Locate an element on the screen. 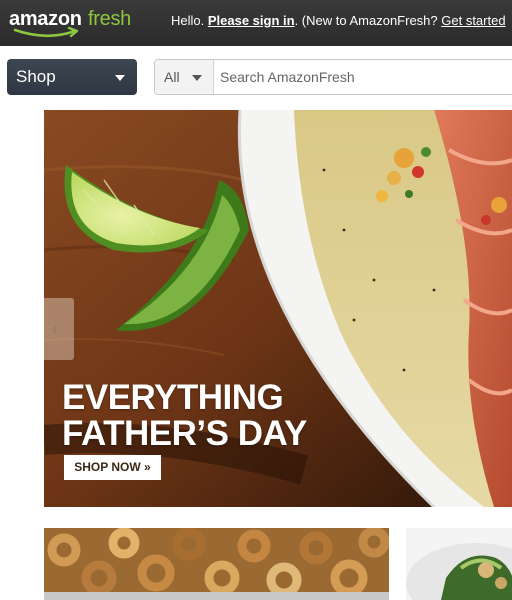 This screenshot has height=600, width=512. bagel-chips-image is located at coordinates (216, 564).